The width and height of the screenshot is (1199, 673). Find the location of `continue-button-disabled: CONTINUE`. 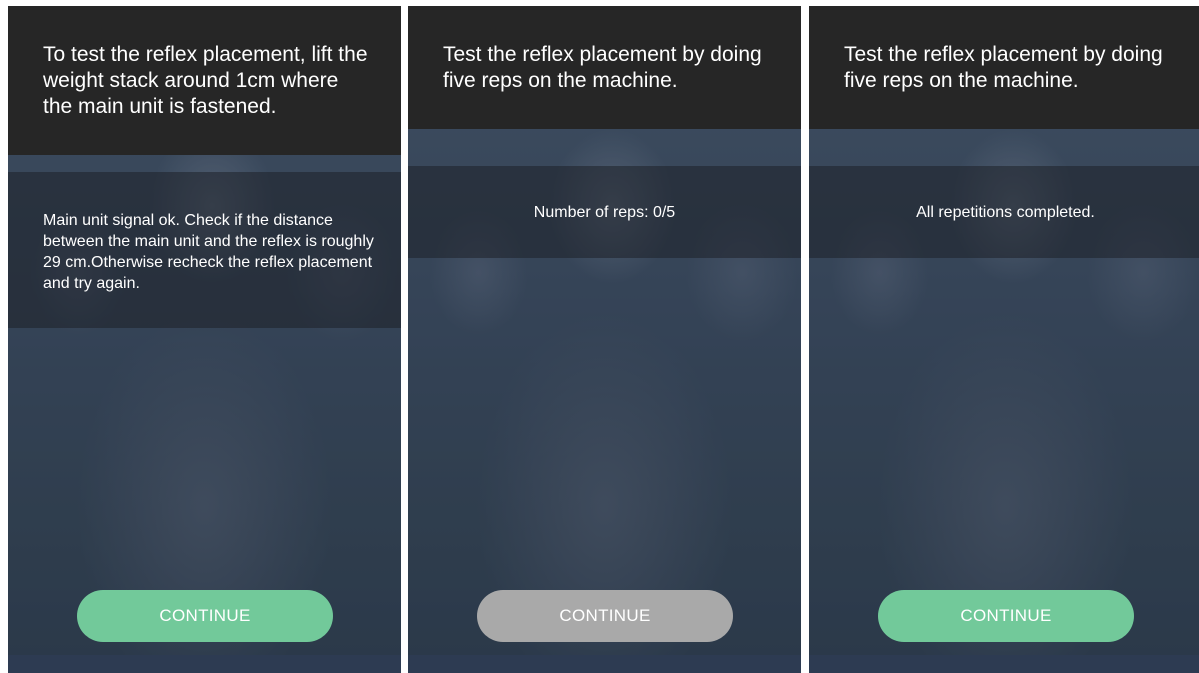

continue-button-disabled: CONTINUE is located at coordinates (605, 616).